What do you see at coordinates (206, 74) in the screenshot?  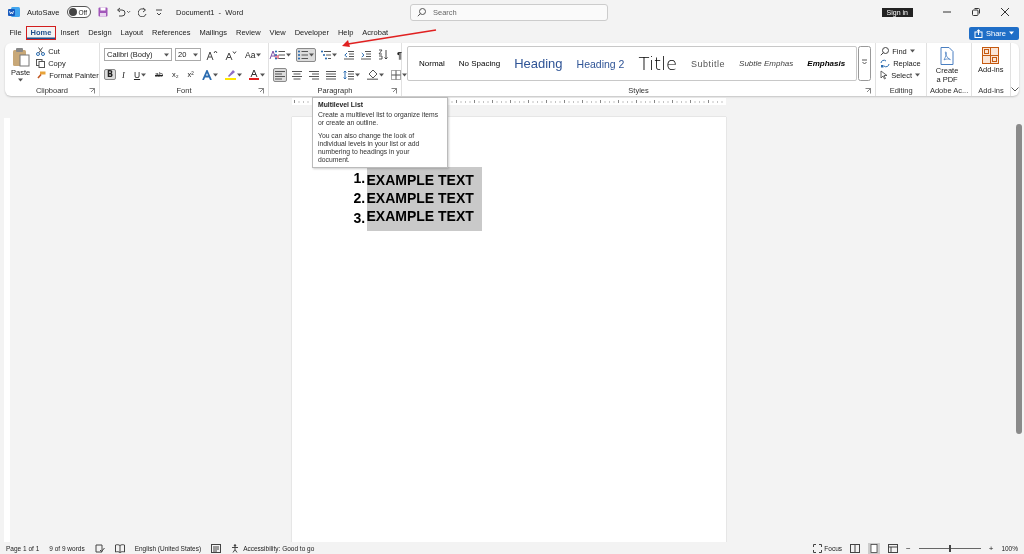 I see `text-effects-icon` at bounding box center [206, 74].